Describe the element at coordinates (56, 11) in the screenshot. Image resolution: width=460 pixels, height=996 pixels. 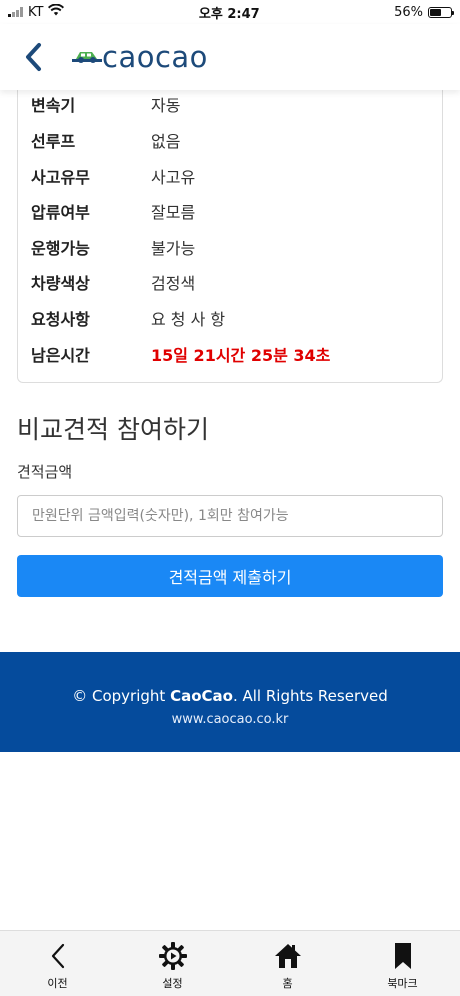
I see `wifi-icon` at that location.